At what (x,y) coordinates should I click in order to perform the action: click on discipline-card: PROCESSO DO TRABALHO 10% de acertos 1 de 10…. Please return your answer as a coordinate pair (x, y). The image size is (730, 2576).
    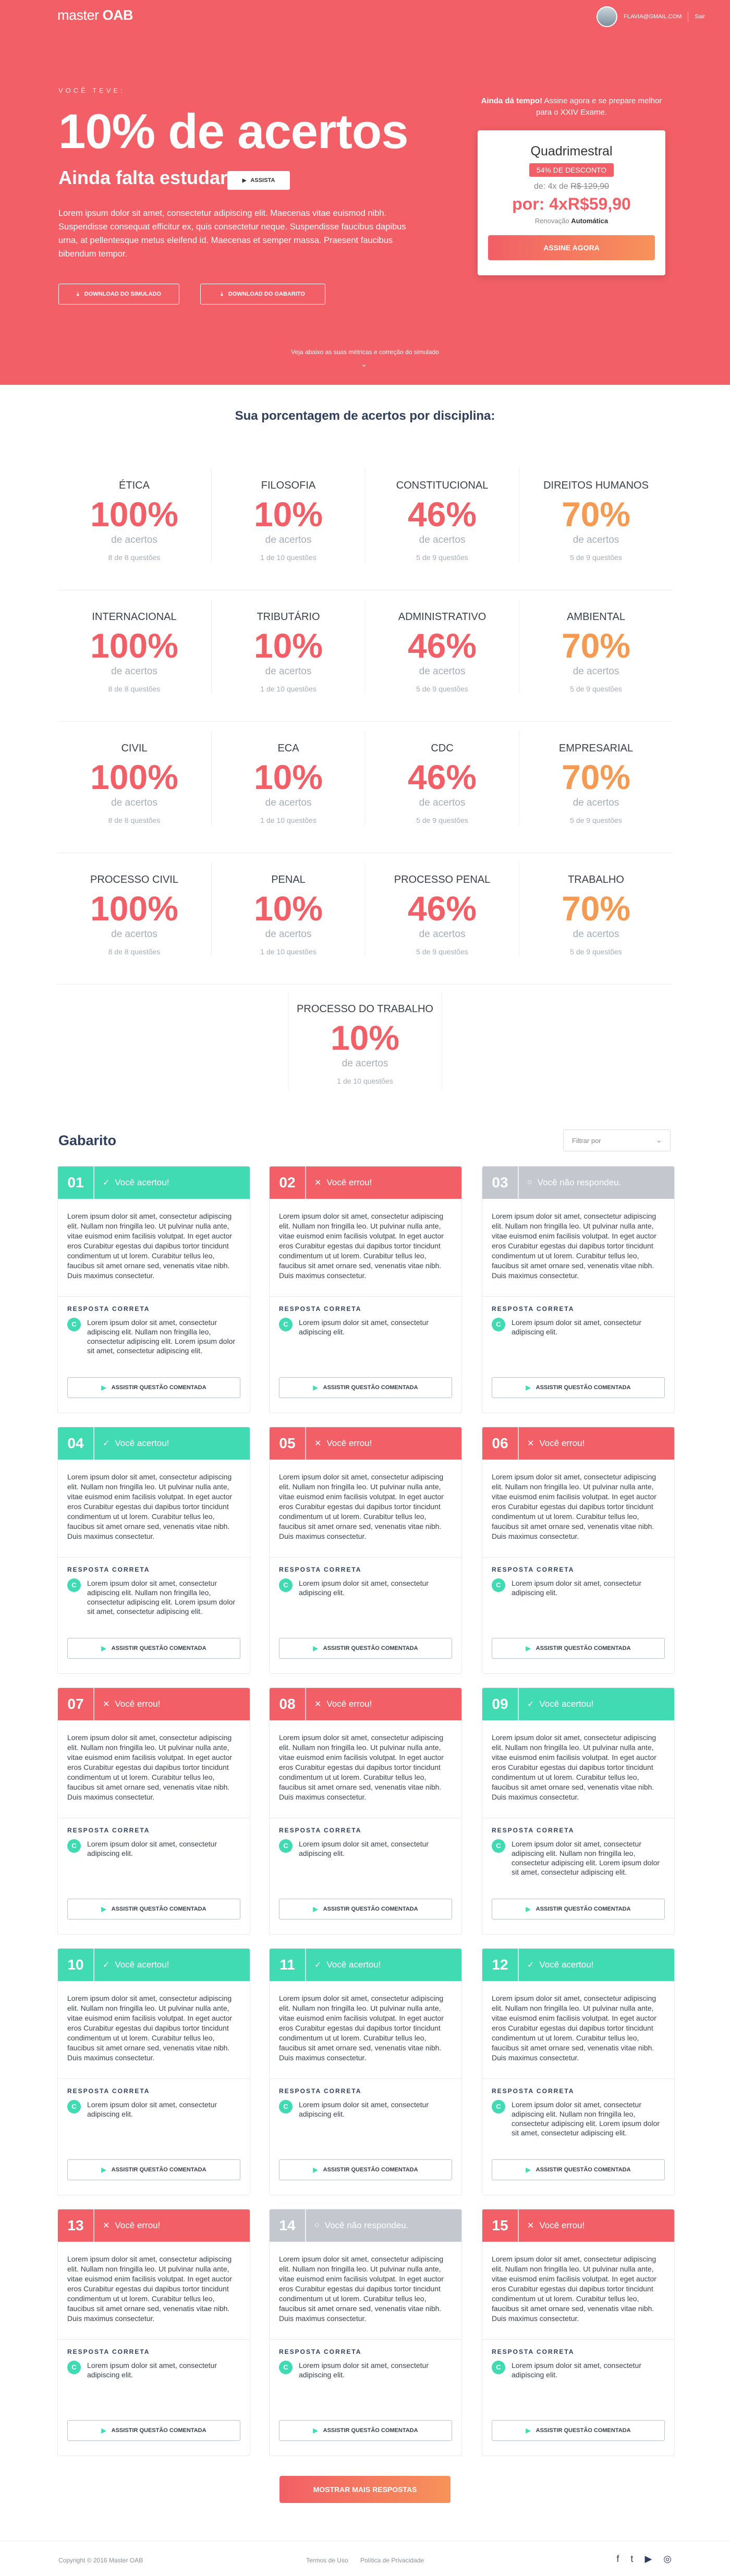
    Looking at the image, I should click on (365, 1041).